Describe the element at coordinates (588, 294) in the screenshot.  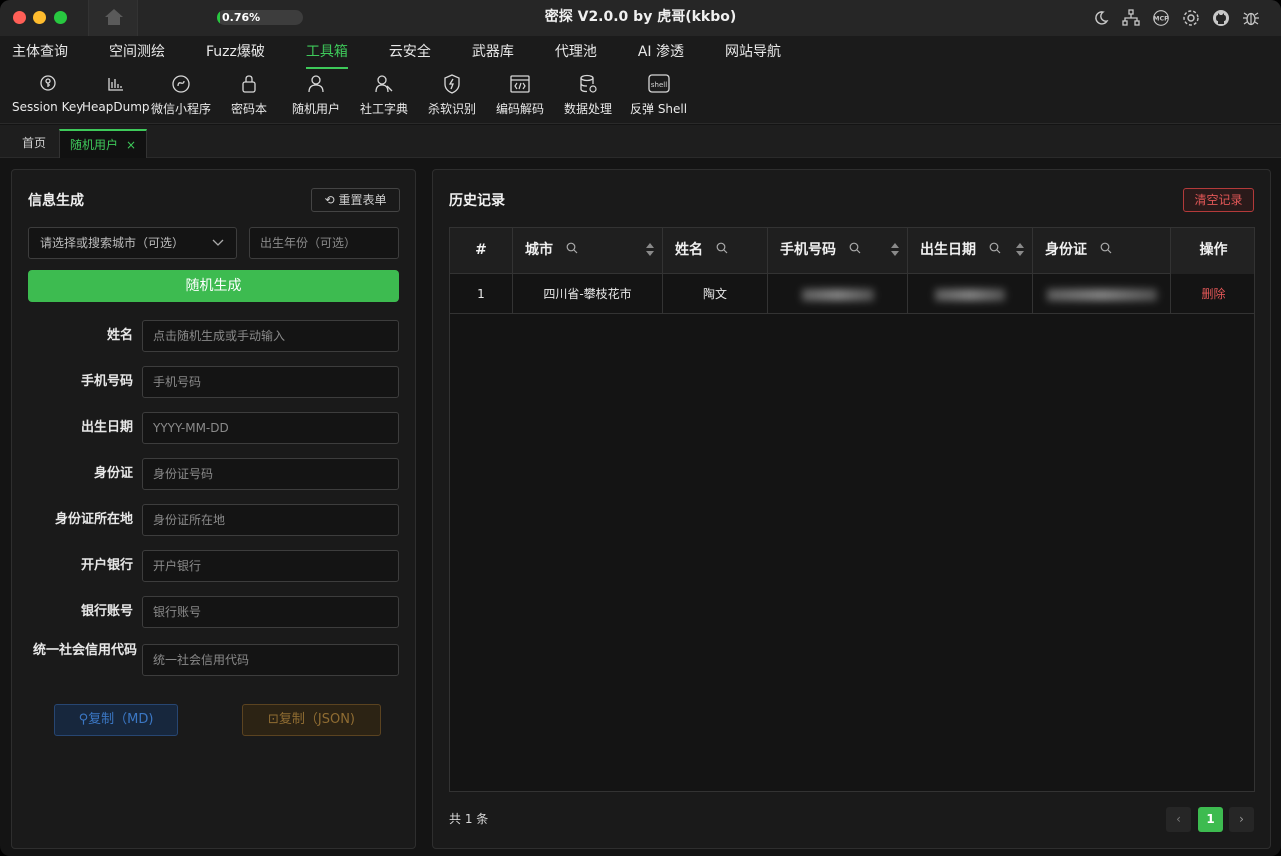
I see `cell-city: 四川省-攀枝花市` at that location.